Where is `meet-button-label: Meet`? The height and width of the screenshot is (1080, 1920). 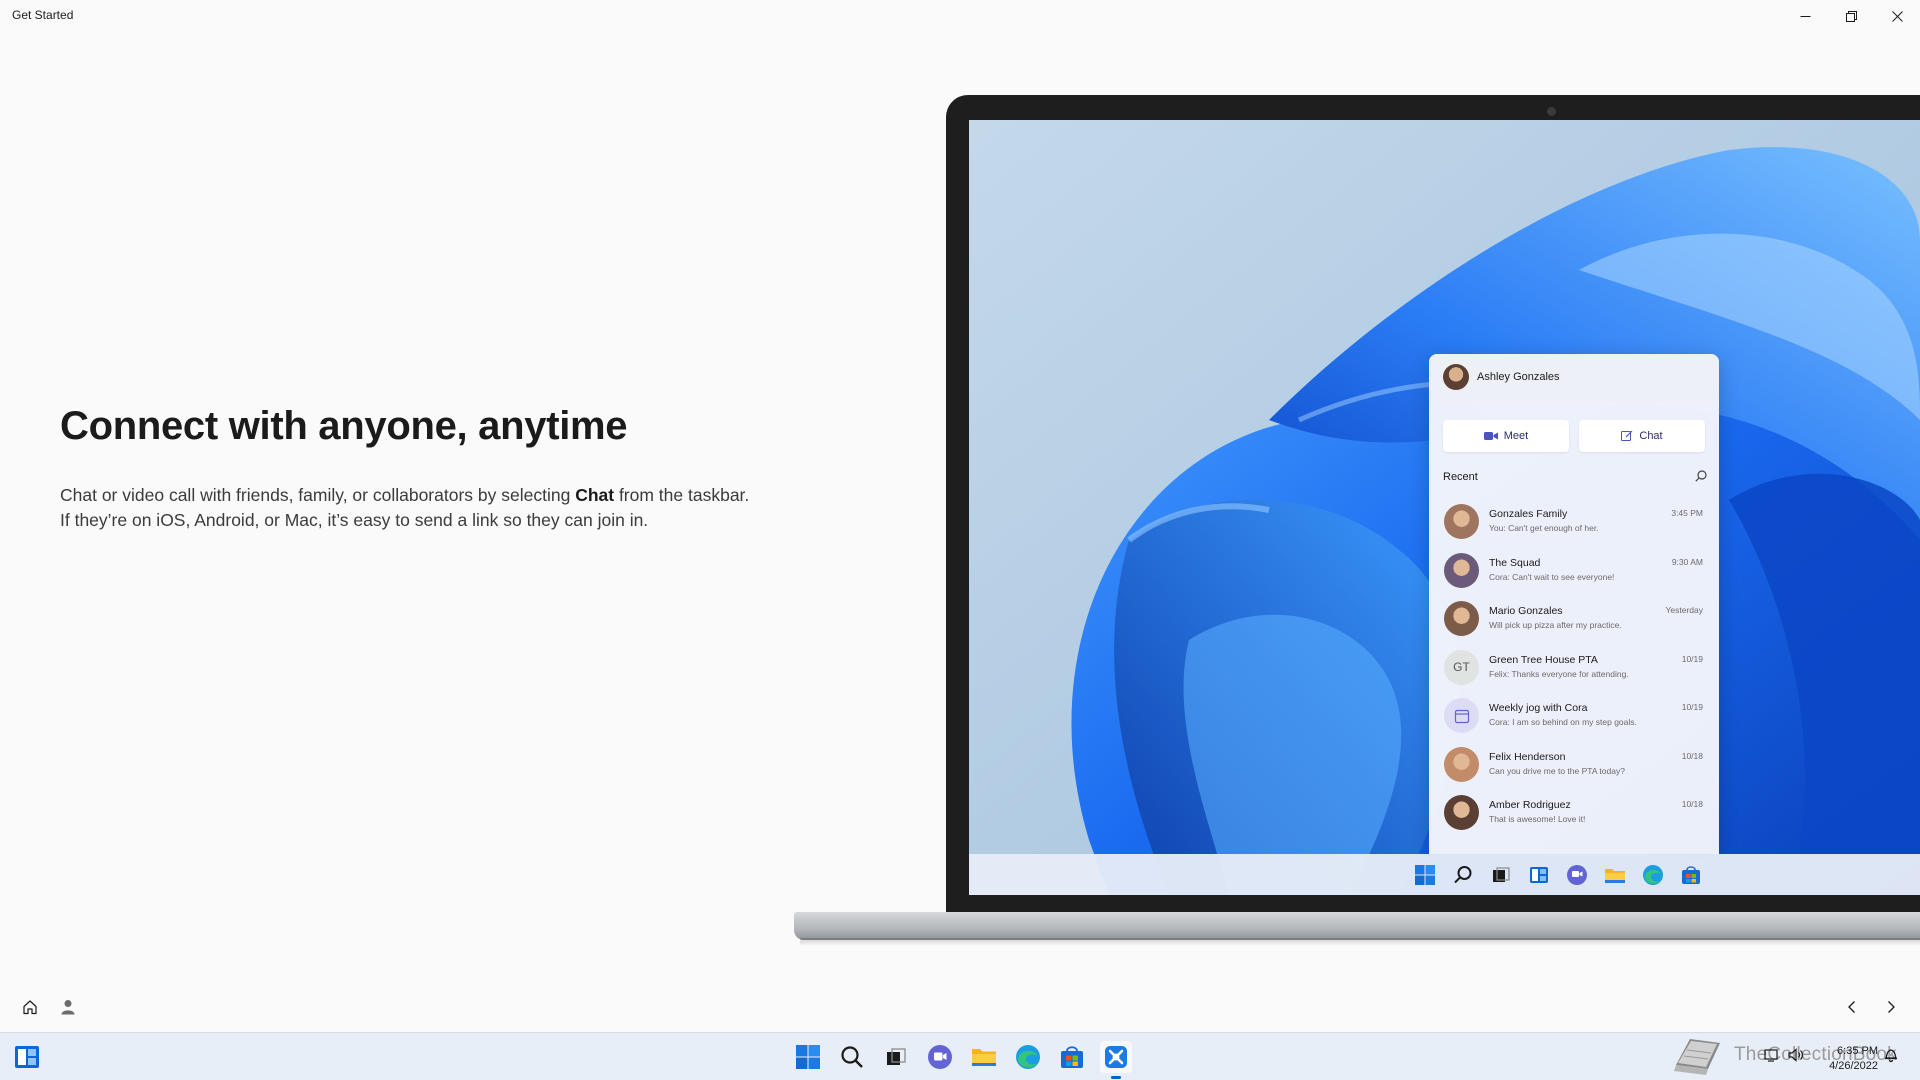 meet-button-label: Meet is located at coordinates (1516, 436).